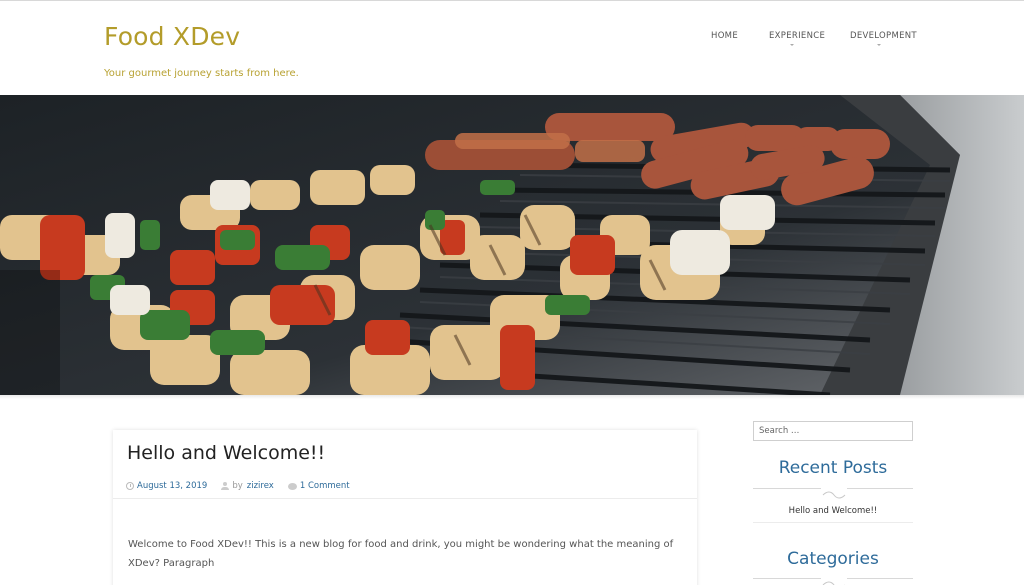 Image resolution: width=1024 pixels, height=585 pixels. I want to click on nav-item-home: HOME, so click(724, 36).